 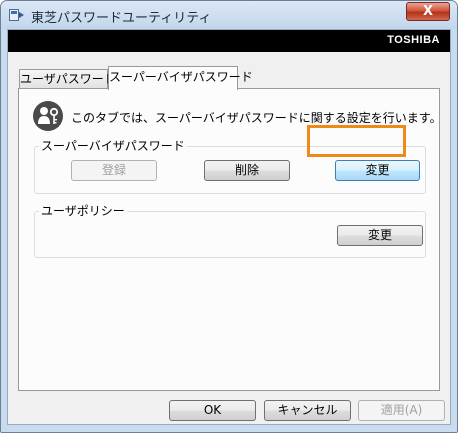 I want to click on register-button: 登録, so click(x=114, y=170).